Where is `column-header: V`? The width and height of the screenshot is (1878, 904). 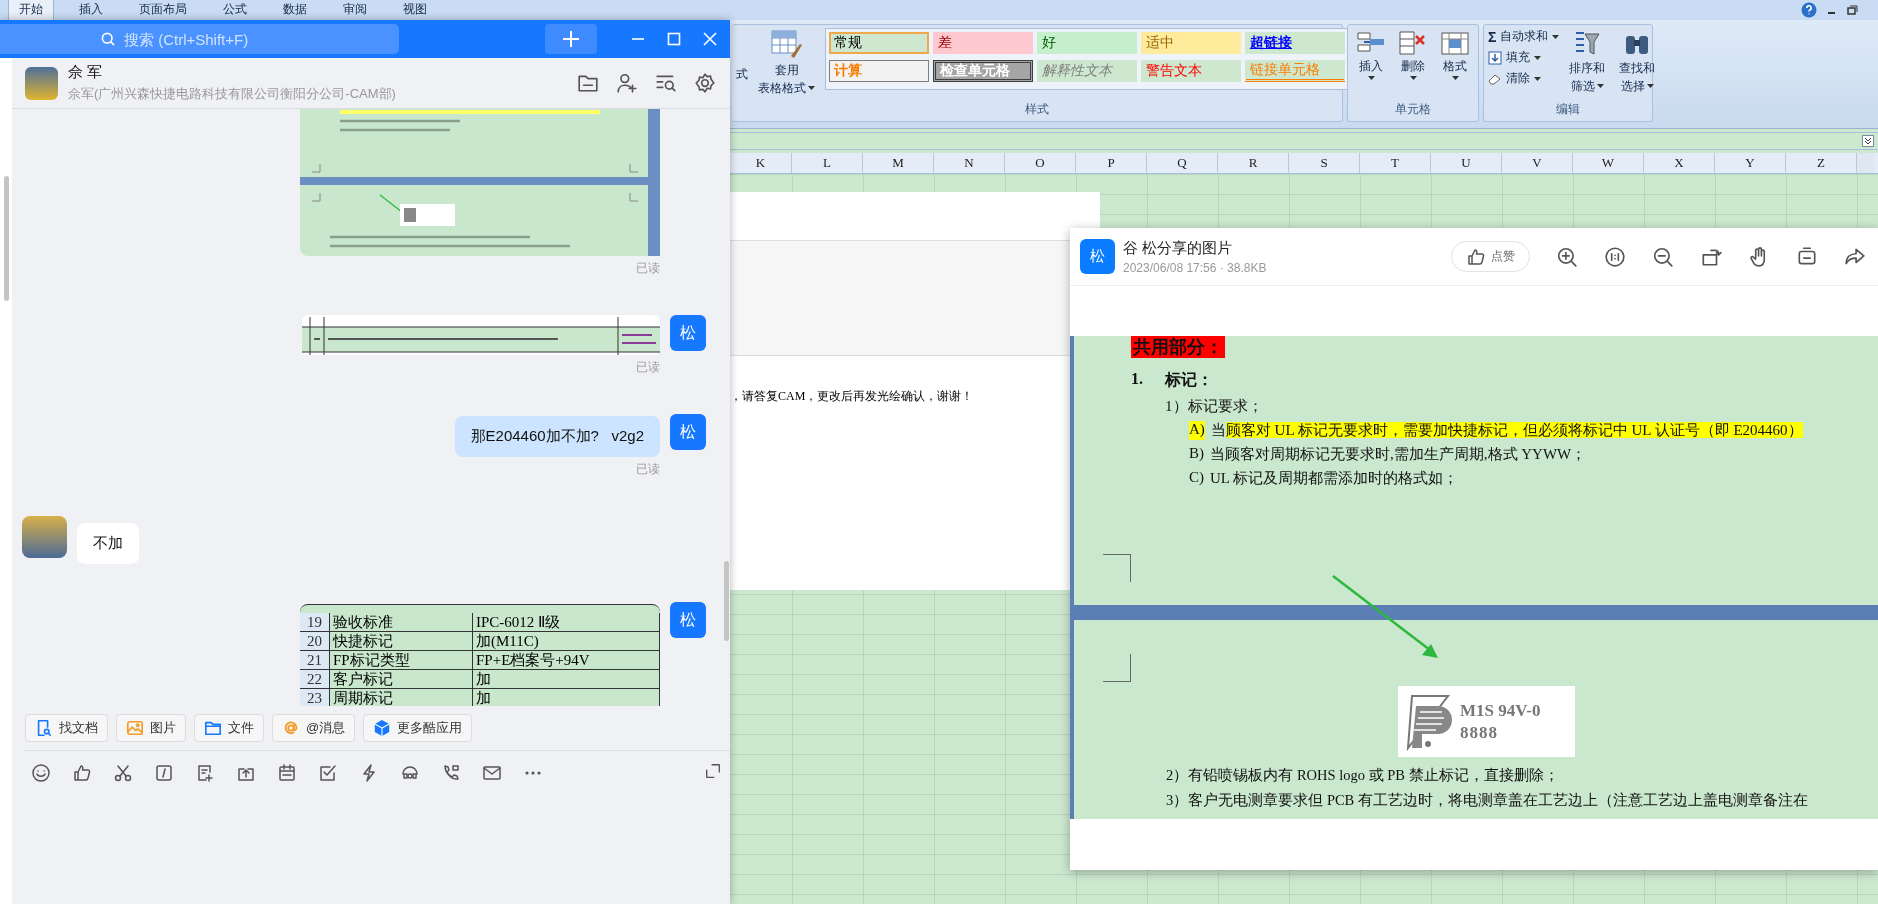
column-header: V is located at coordinates (1537, 163).